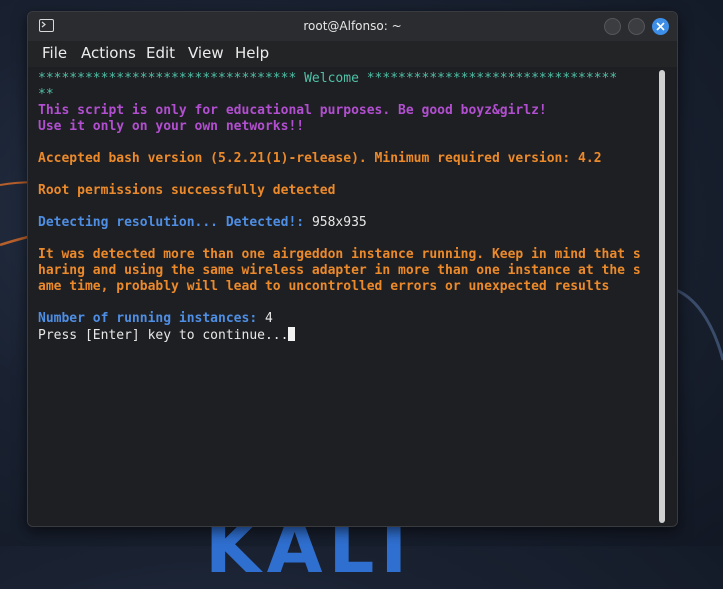  Describe the element at coordinates (206, 53) in the screenshot. I see `menu-view: View` at that location.